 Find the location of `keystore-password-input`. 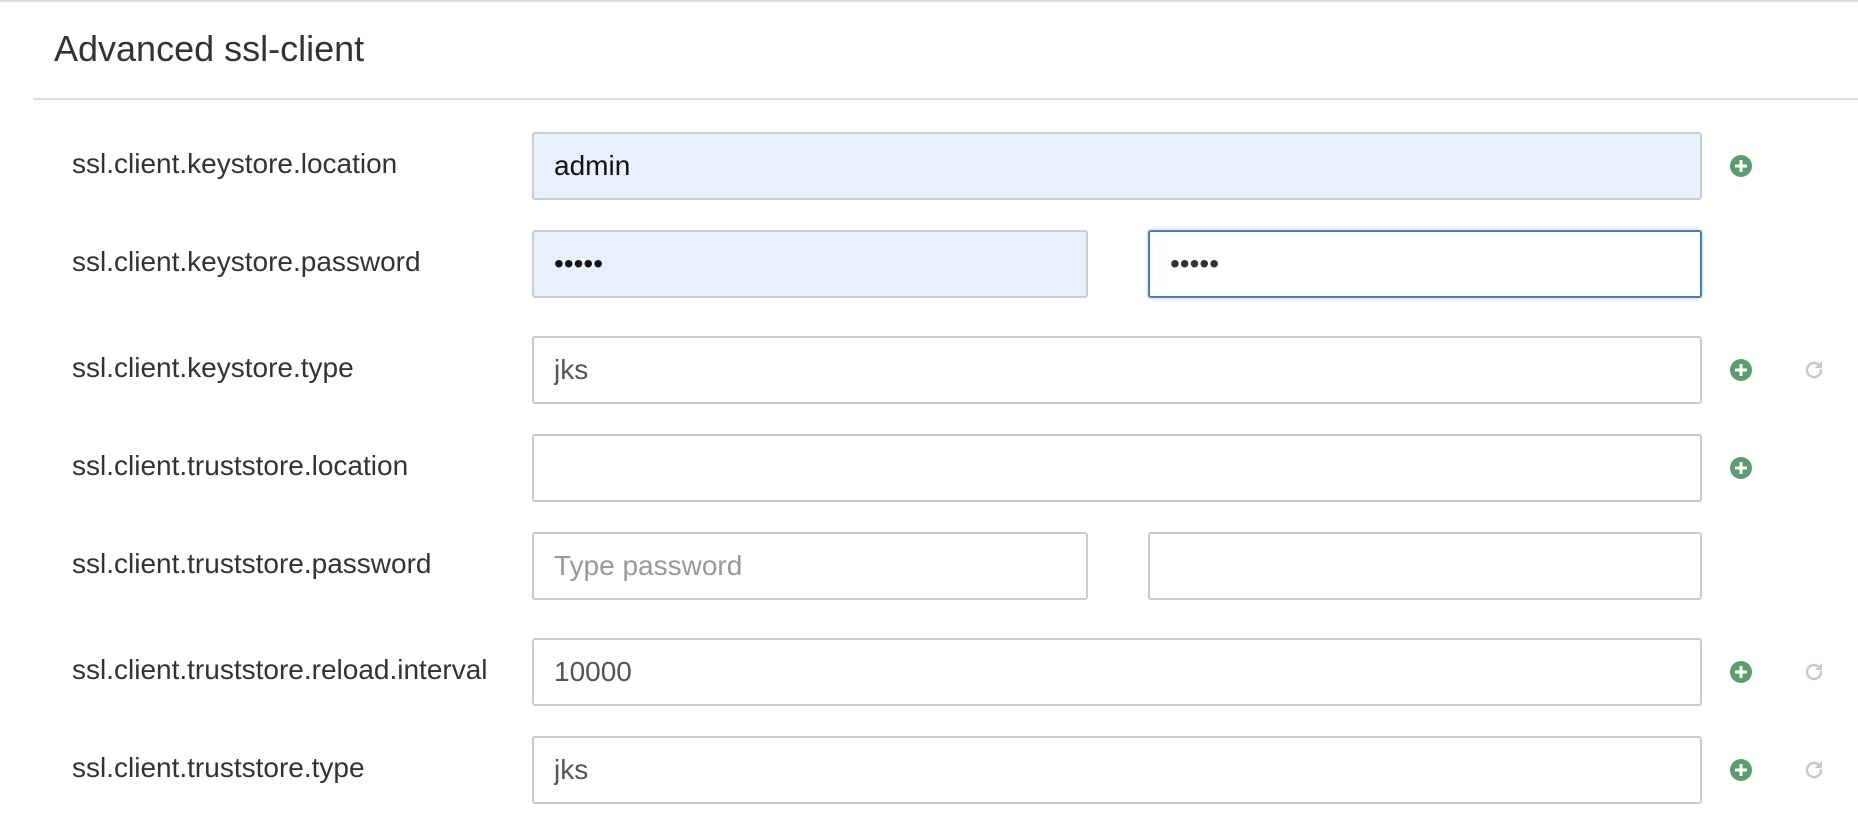

keystore-password-input is located at coordinates (810, 264).